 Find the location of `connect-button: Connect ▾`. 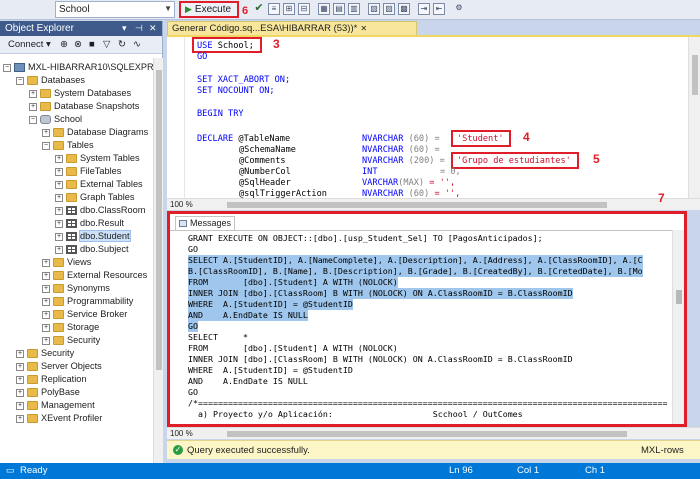

connect-button: Connect ▾ is located at coordinates (29, 44).